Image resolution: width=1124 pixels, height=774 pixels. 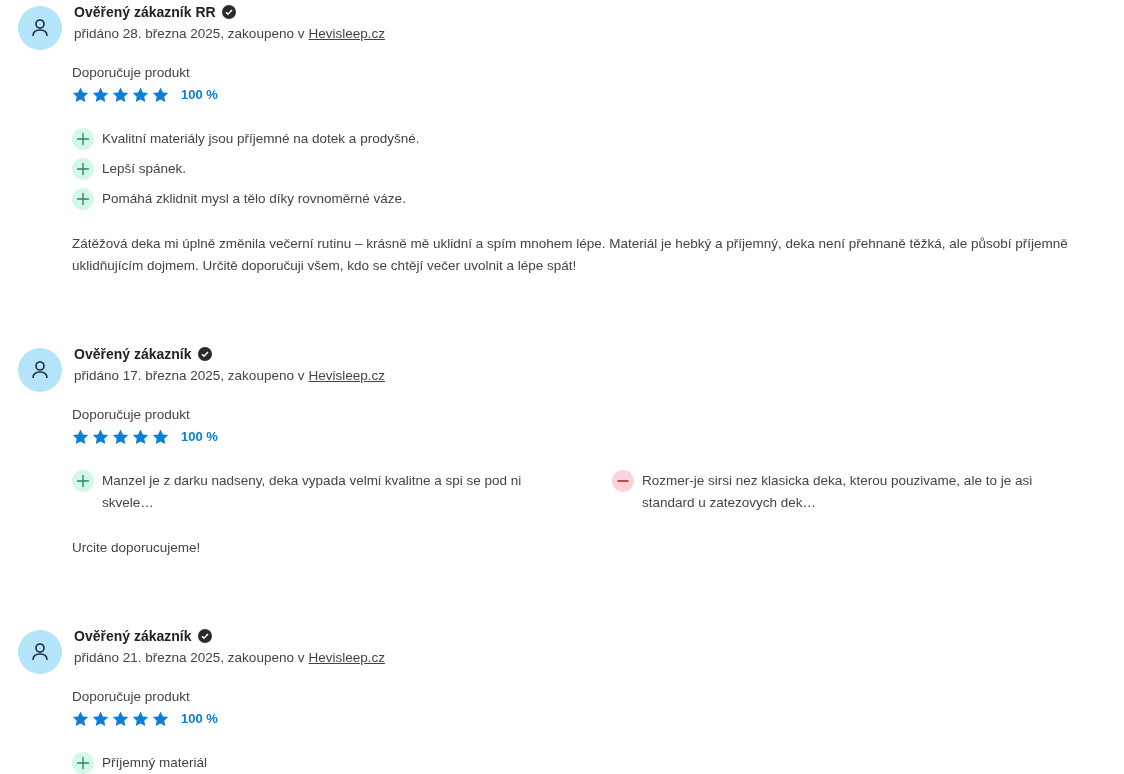 What do you see at coordinates (144, 169) in the screenshot?
I see `pro-text: Lepší spánek.` at bounding box center [144, 169].